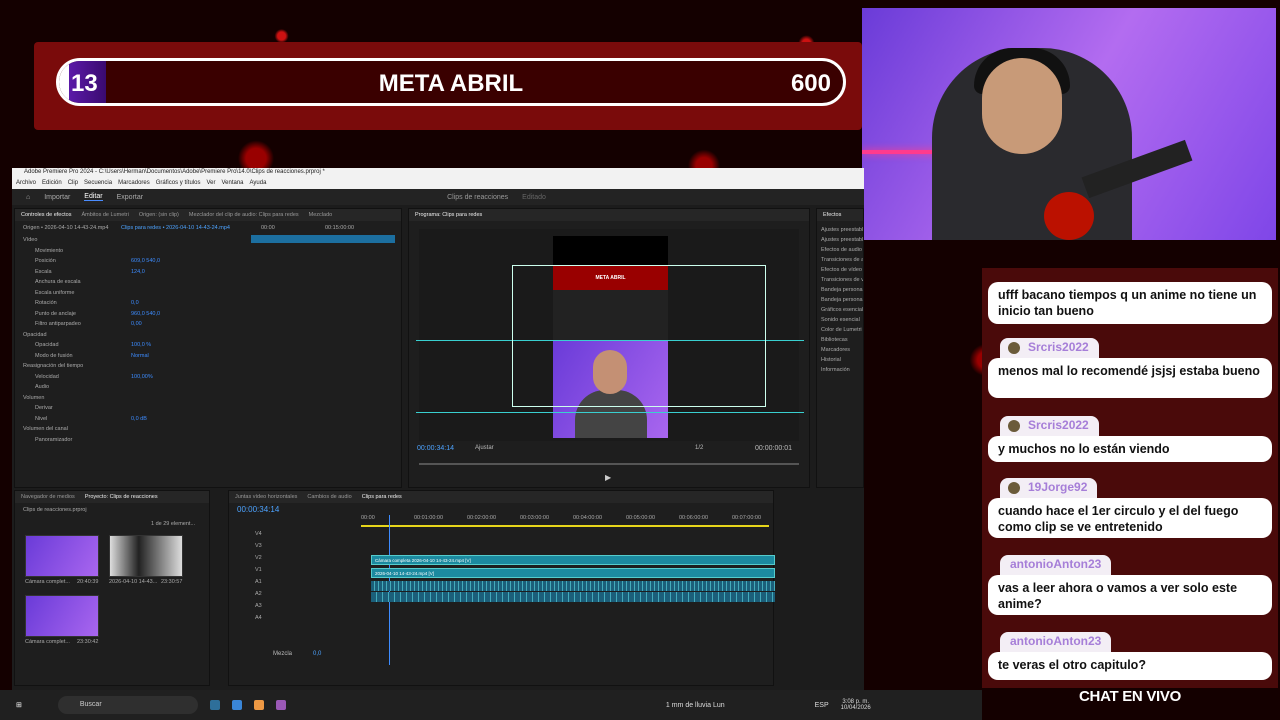 The width and height of the screenshot is (1280, 720). Describe the element at coordinates (435, 448) in the screenshot. I see `program-timecode: 00:00:34:14` at that location.